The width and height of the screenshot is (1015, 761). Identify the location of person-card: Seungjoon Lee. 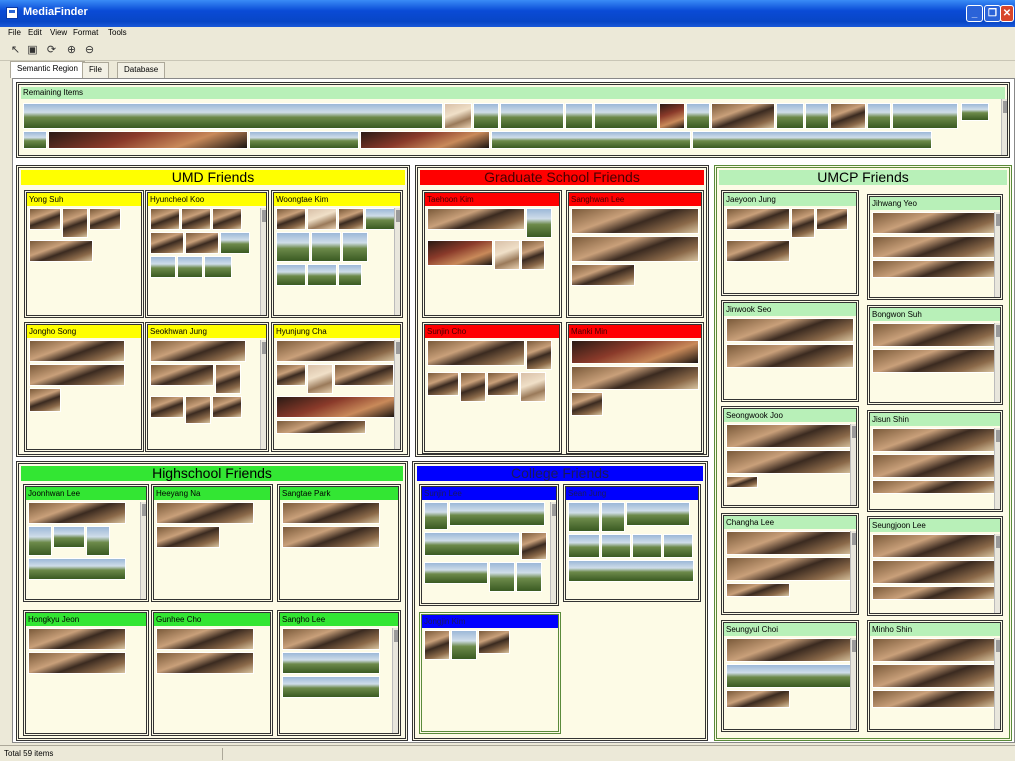
(935, 566).